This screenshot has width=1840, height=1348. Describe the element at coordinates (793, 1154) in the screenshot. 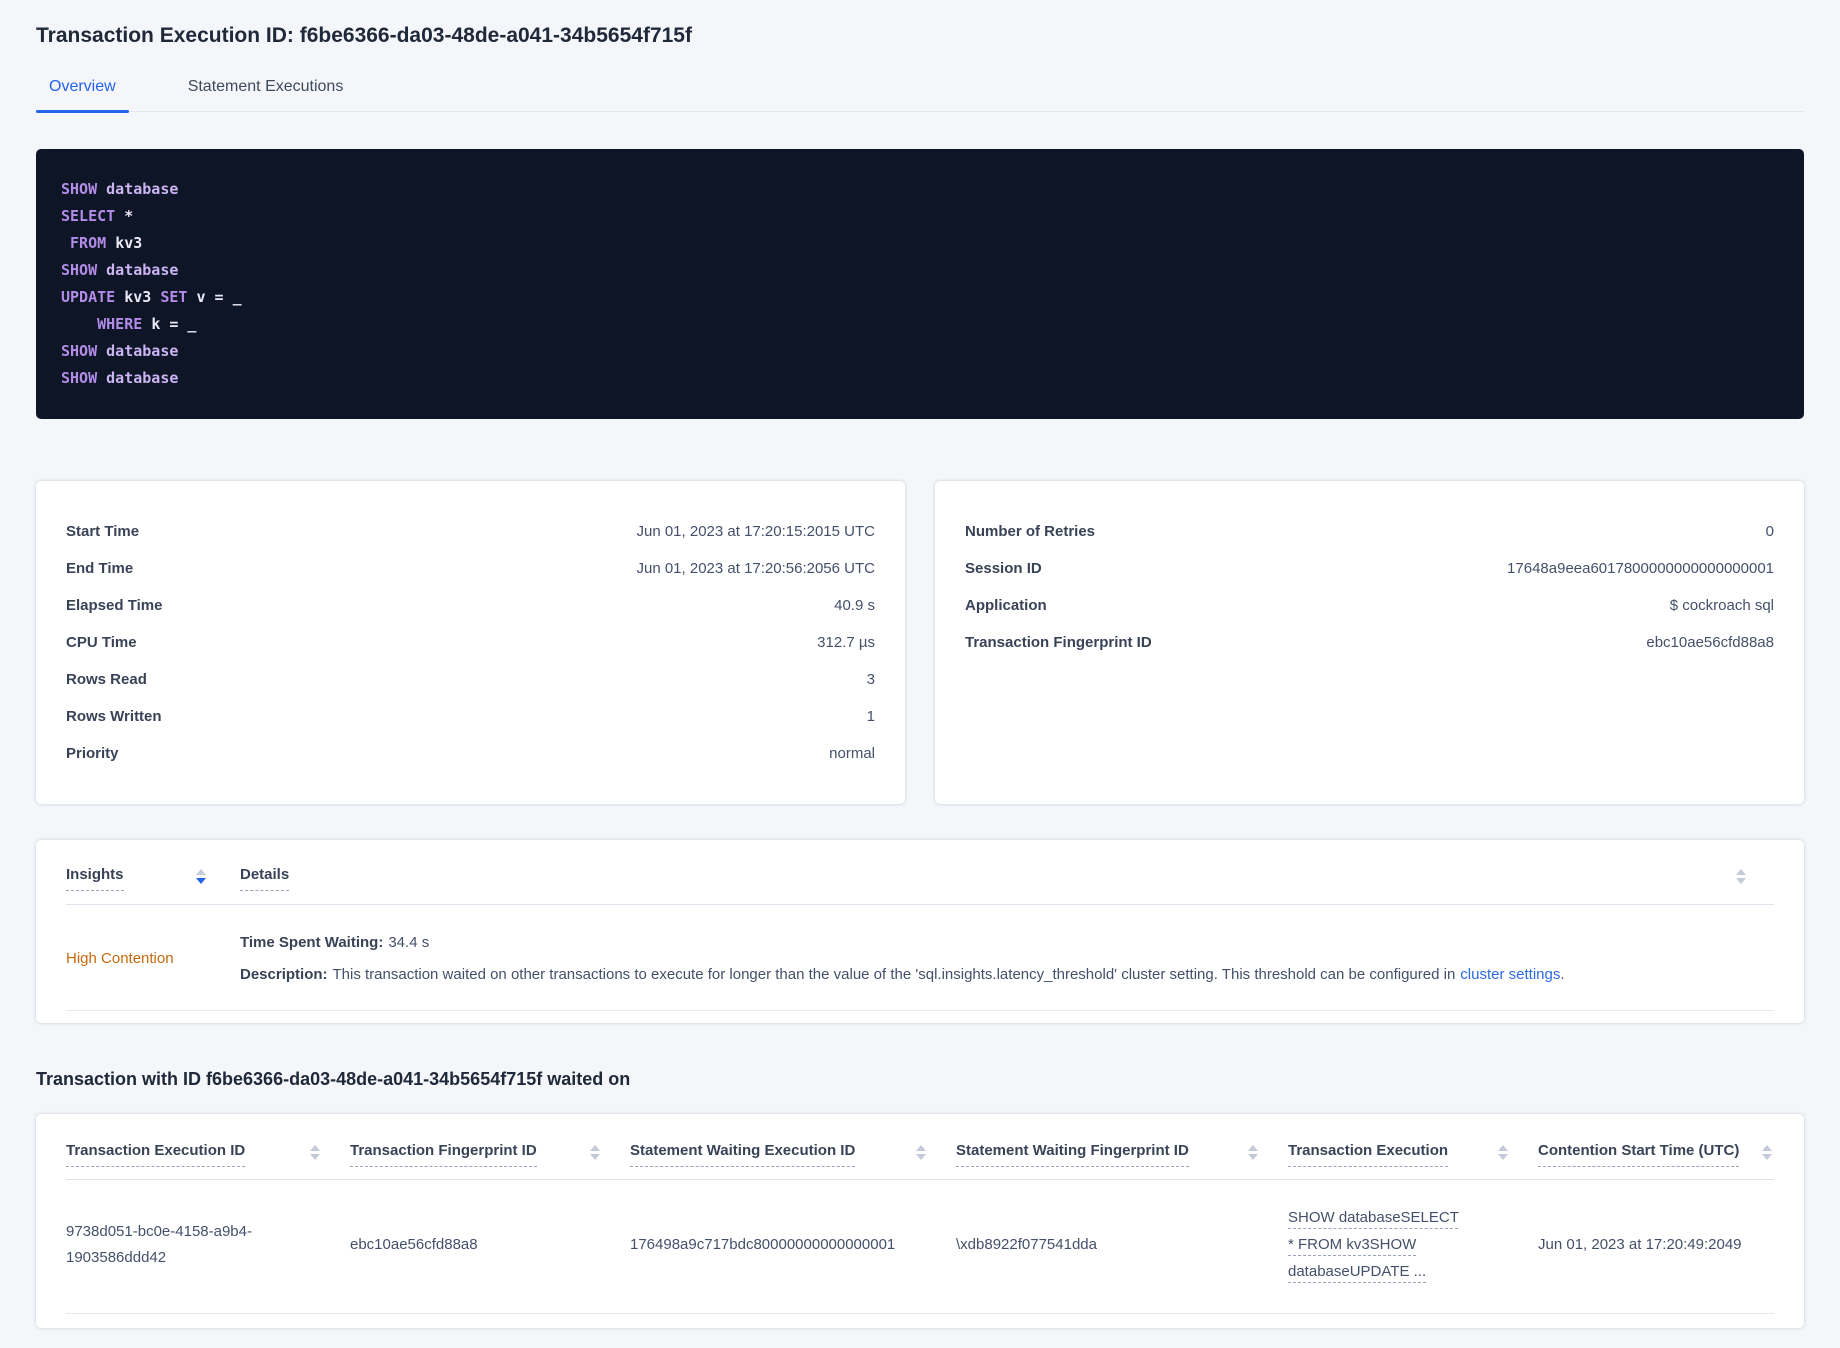

I see `column-header-statement-waiting-execution-id: Statement Waiting Execution ID` at that location.